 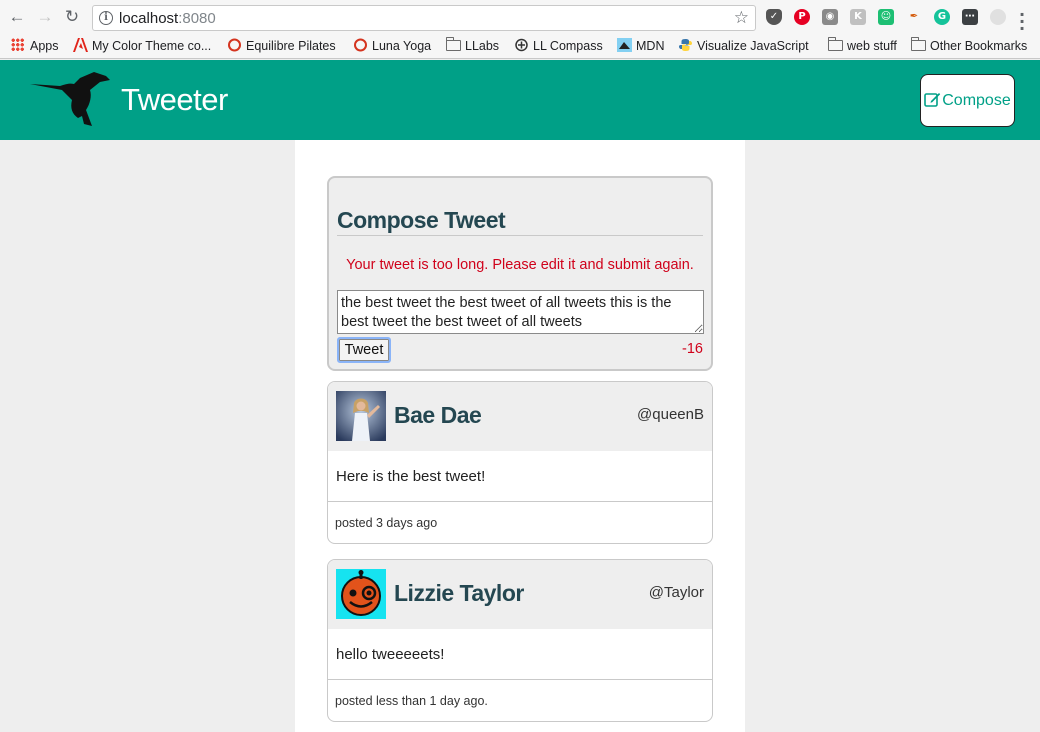 What do you see at coordinates (774, 17) in the screenshot?
I see `pocket-icon: ✓` at bounding box center [774, 17].